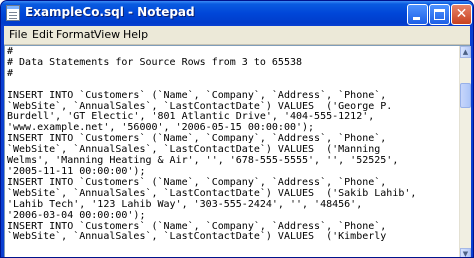  I want to click on maximize-button, so click(439, 14).